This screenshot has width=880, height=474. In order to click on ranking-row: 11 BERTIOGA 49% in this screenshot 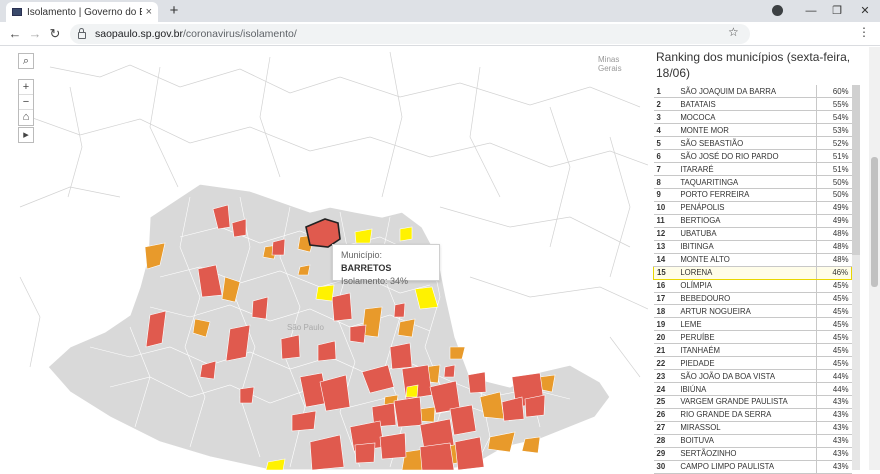, I will do `click(752, 221)`.